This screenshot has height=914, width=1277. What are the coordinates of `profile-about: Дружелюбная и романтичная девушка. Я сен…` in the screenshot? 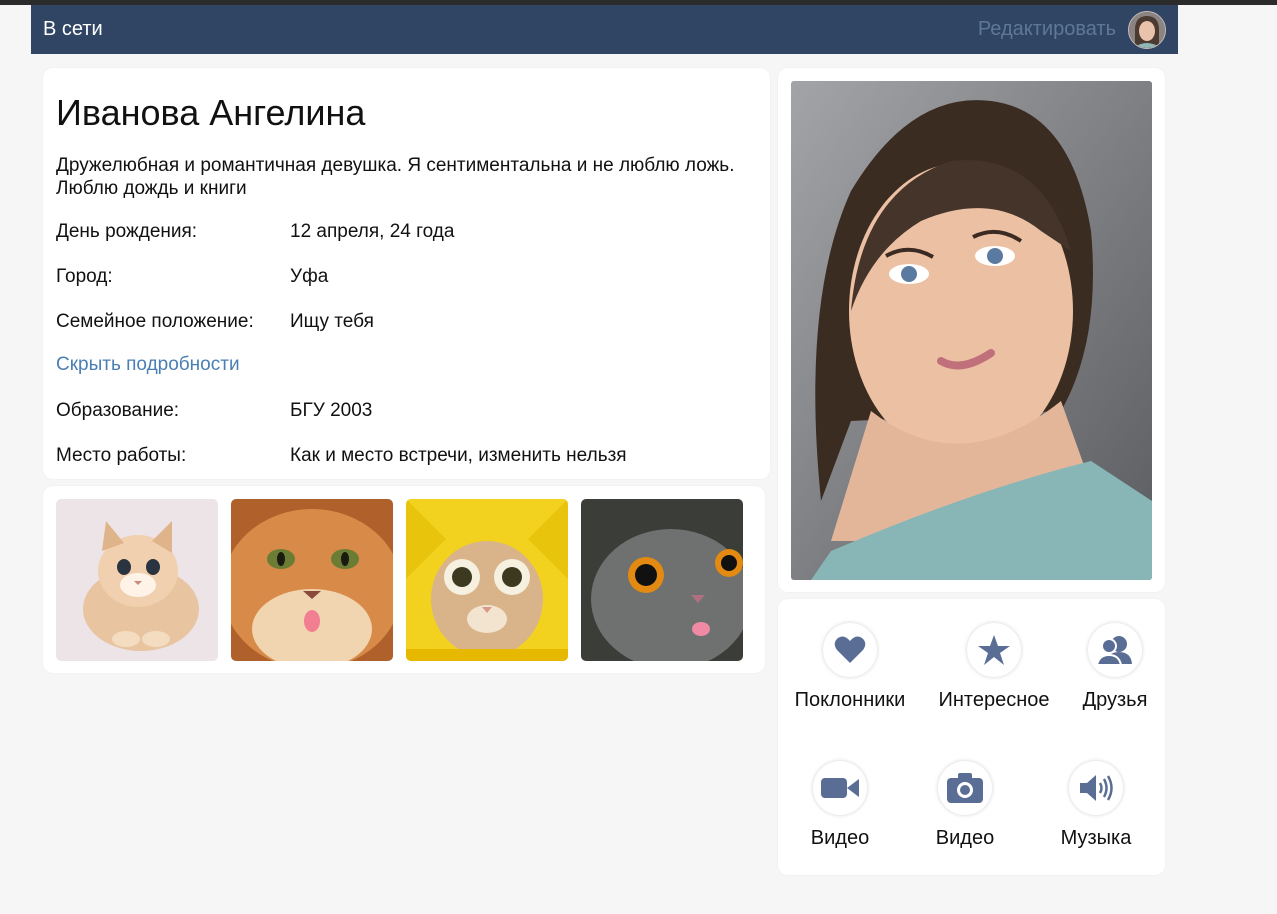 It's located at (395, 177).